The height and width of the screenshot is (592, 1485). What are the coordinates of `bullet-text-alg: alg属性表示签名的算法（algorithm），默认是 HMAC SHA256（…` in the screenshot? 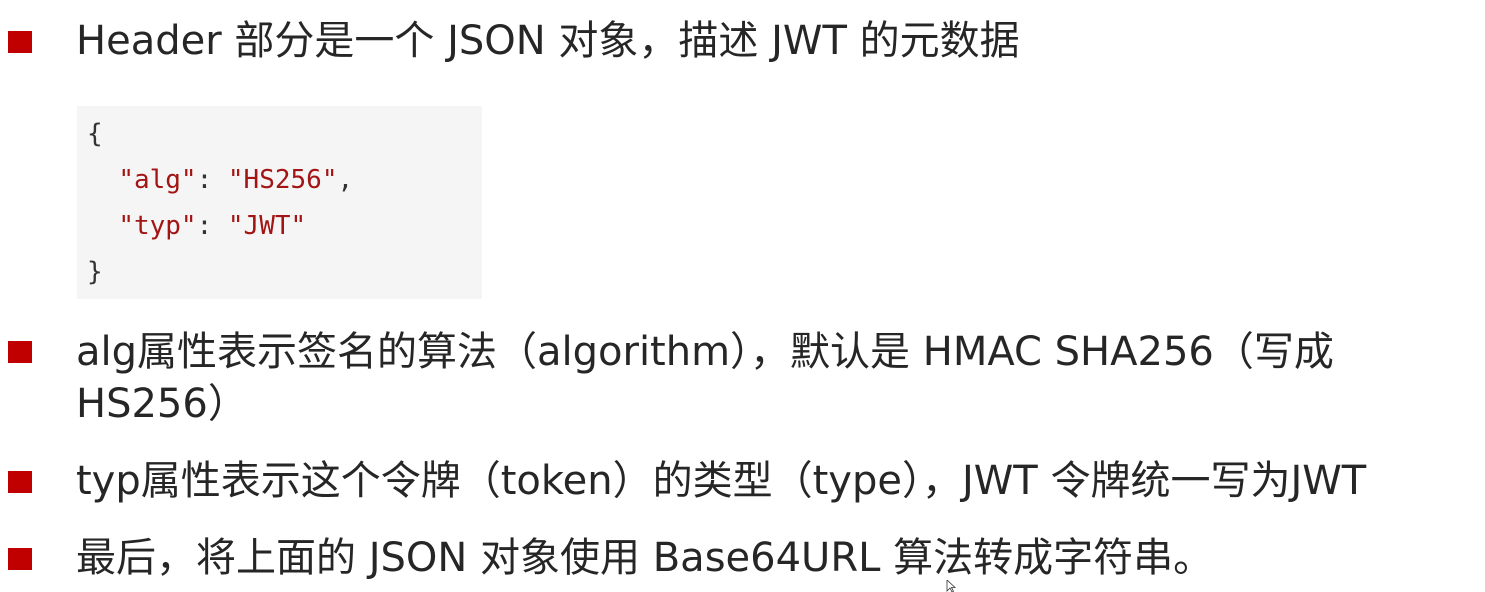 It's located at (705, 352).